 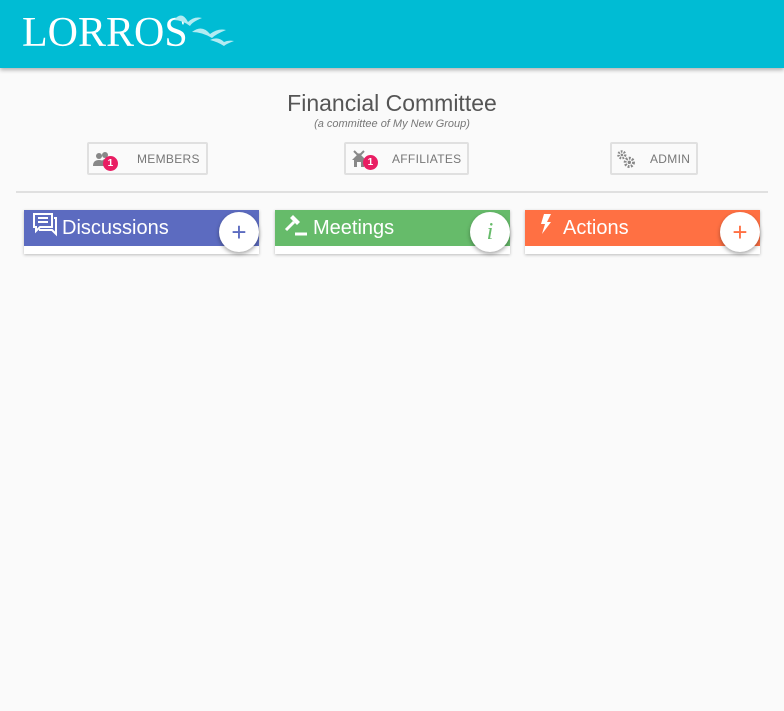 What do you see at coordinates (740, 232) in the screenshot?
I see `add-action-button: +` at bounding box center [740, 232].